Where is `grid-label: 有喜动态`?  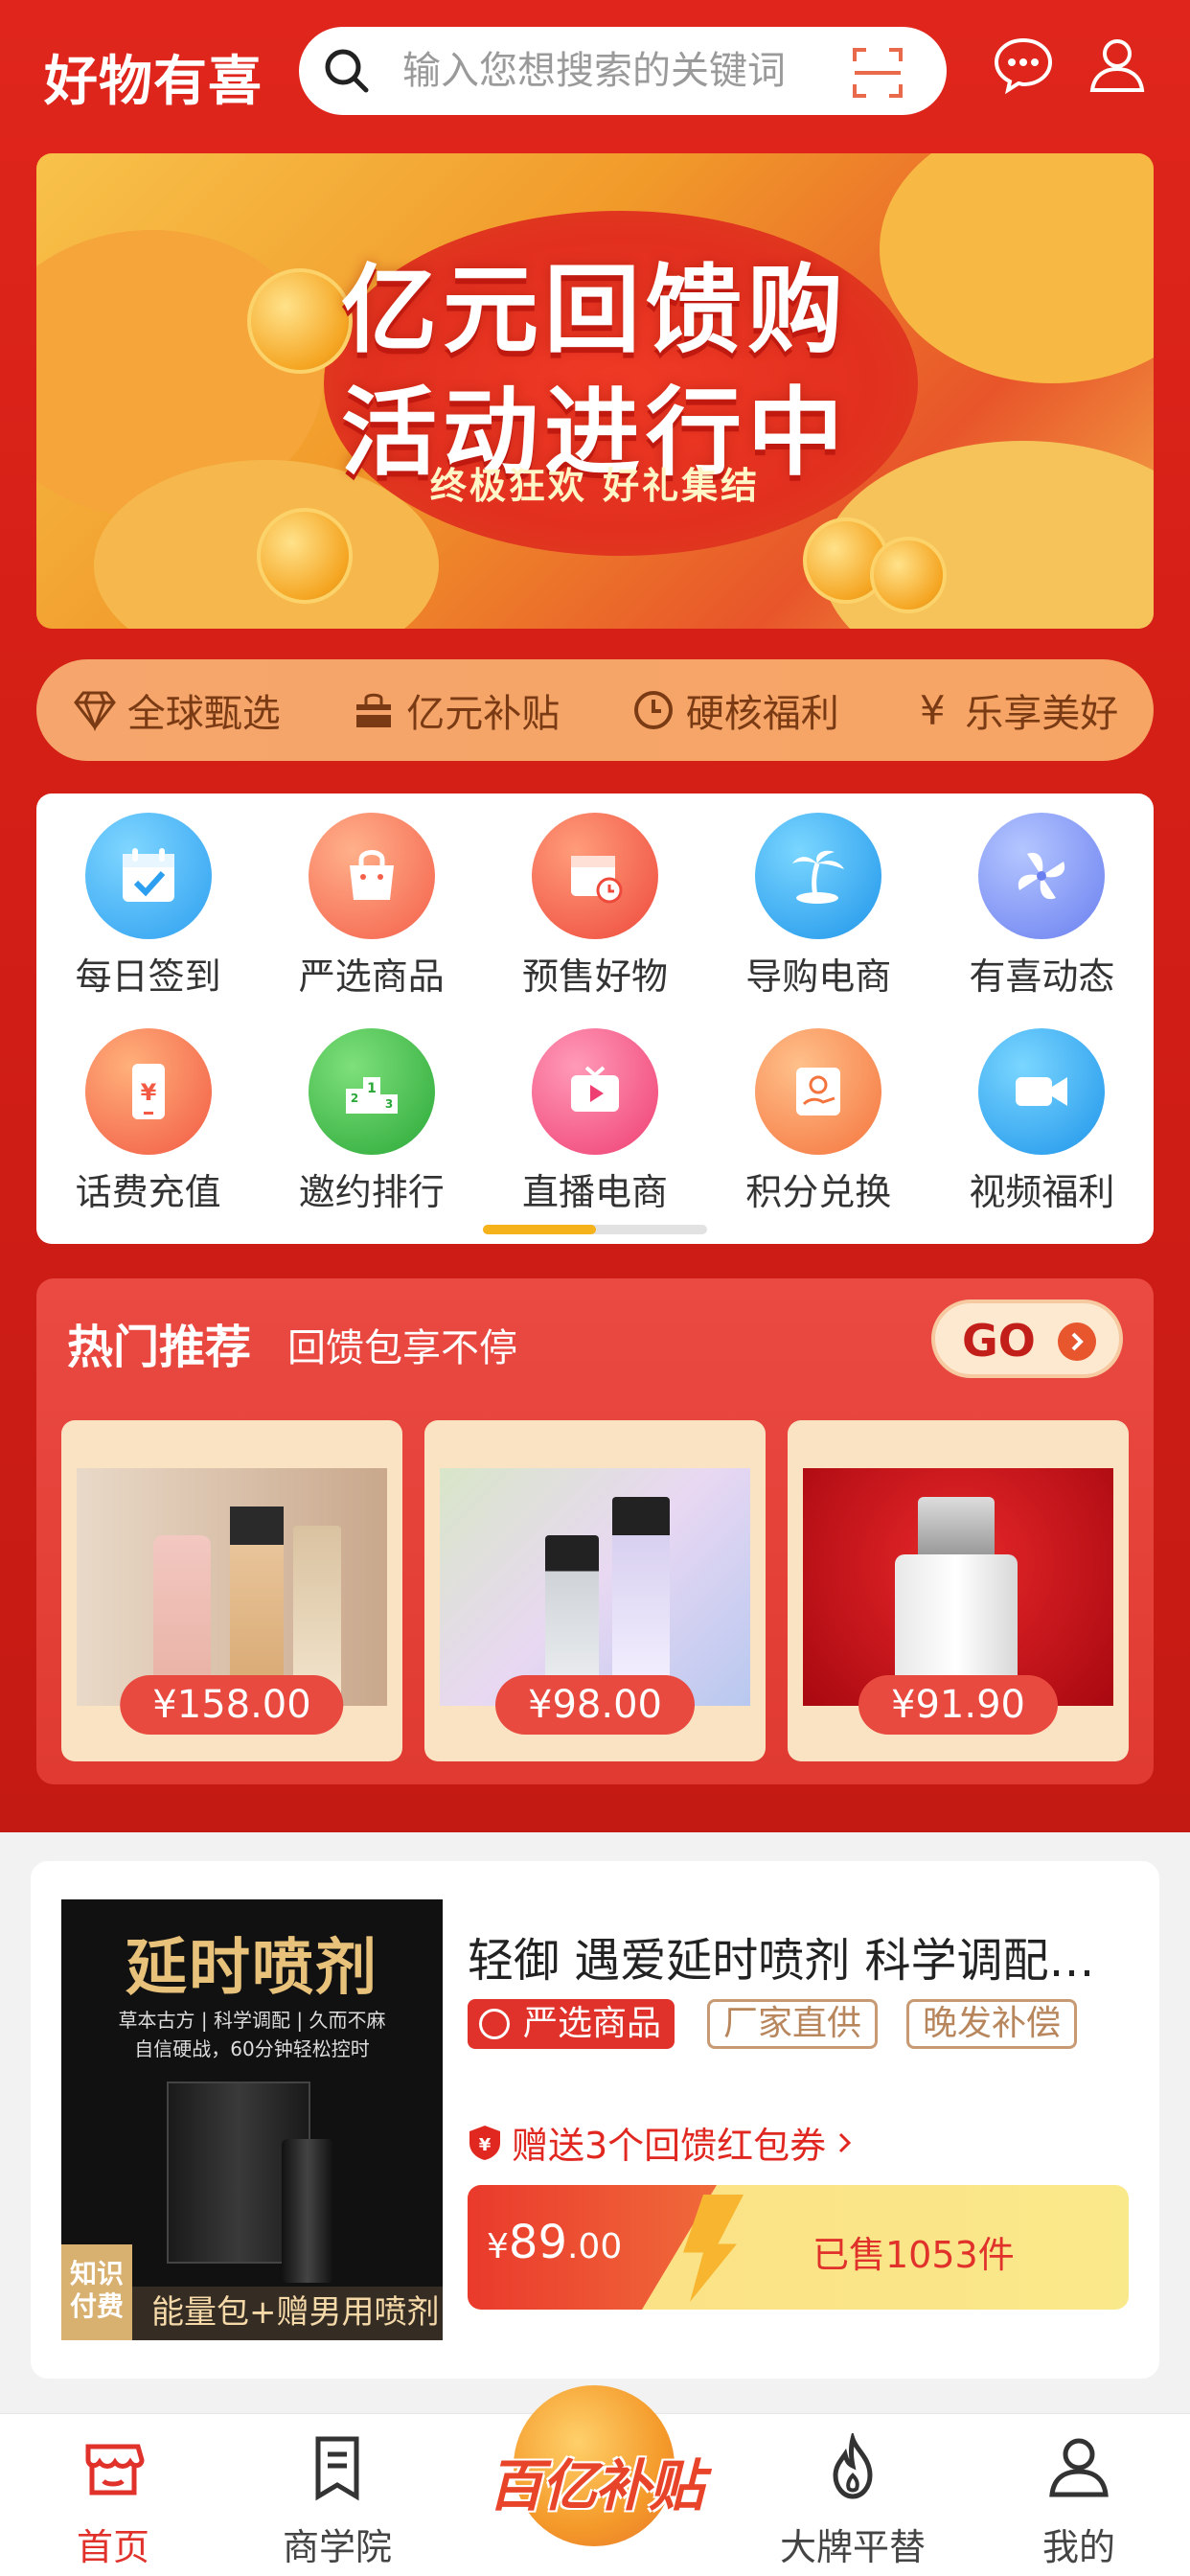
grid-label: 有喜动态 is located at coordinates (1042, 976).